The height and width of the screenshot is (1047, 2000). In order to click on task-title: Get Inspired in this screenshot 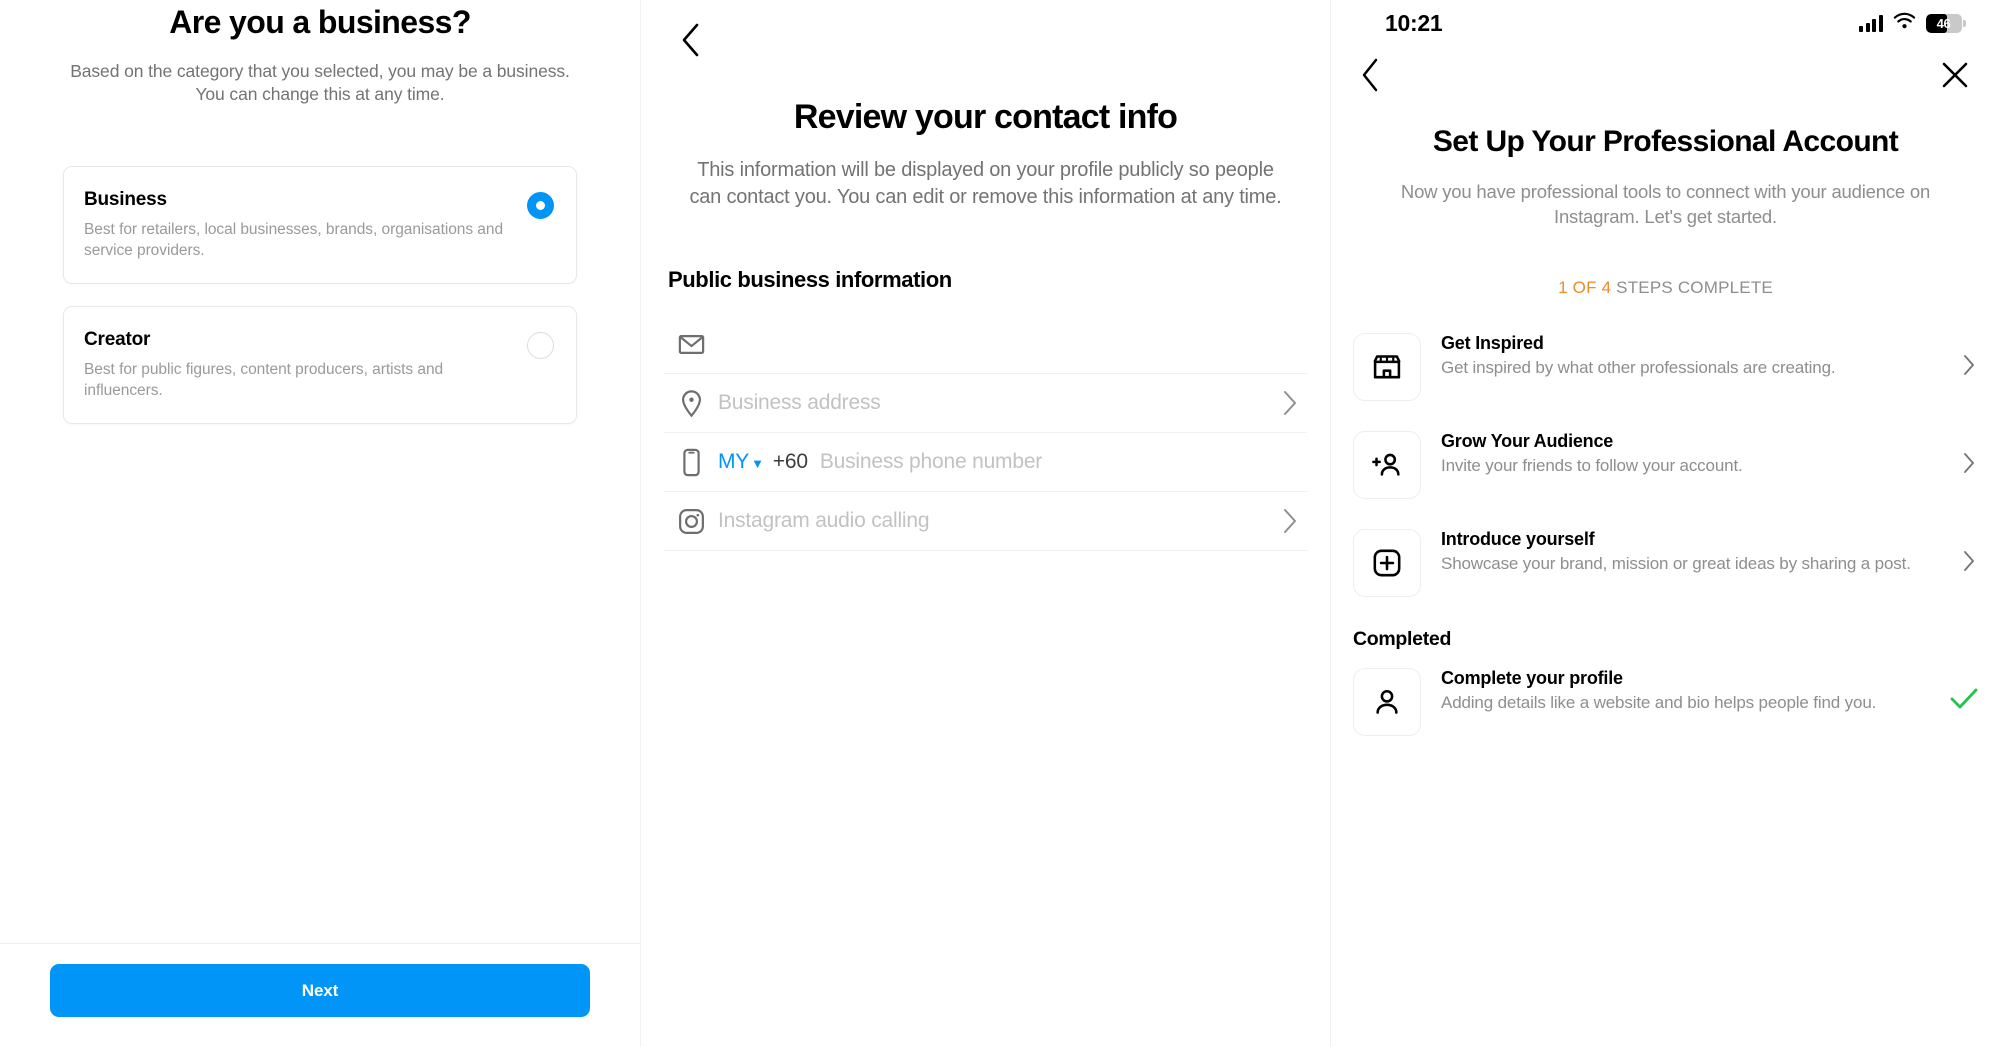, I will do `click(1492, 342)`.